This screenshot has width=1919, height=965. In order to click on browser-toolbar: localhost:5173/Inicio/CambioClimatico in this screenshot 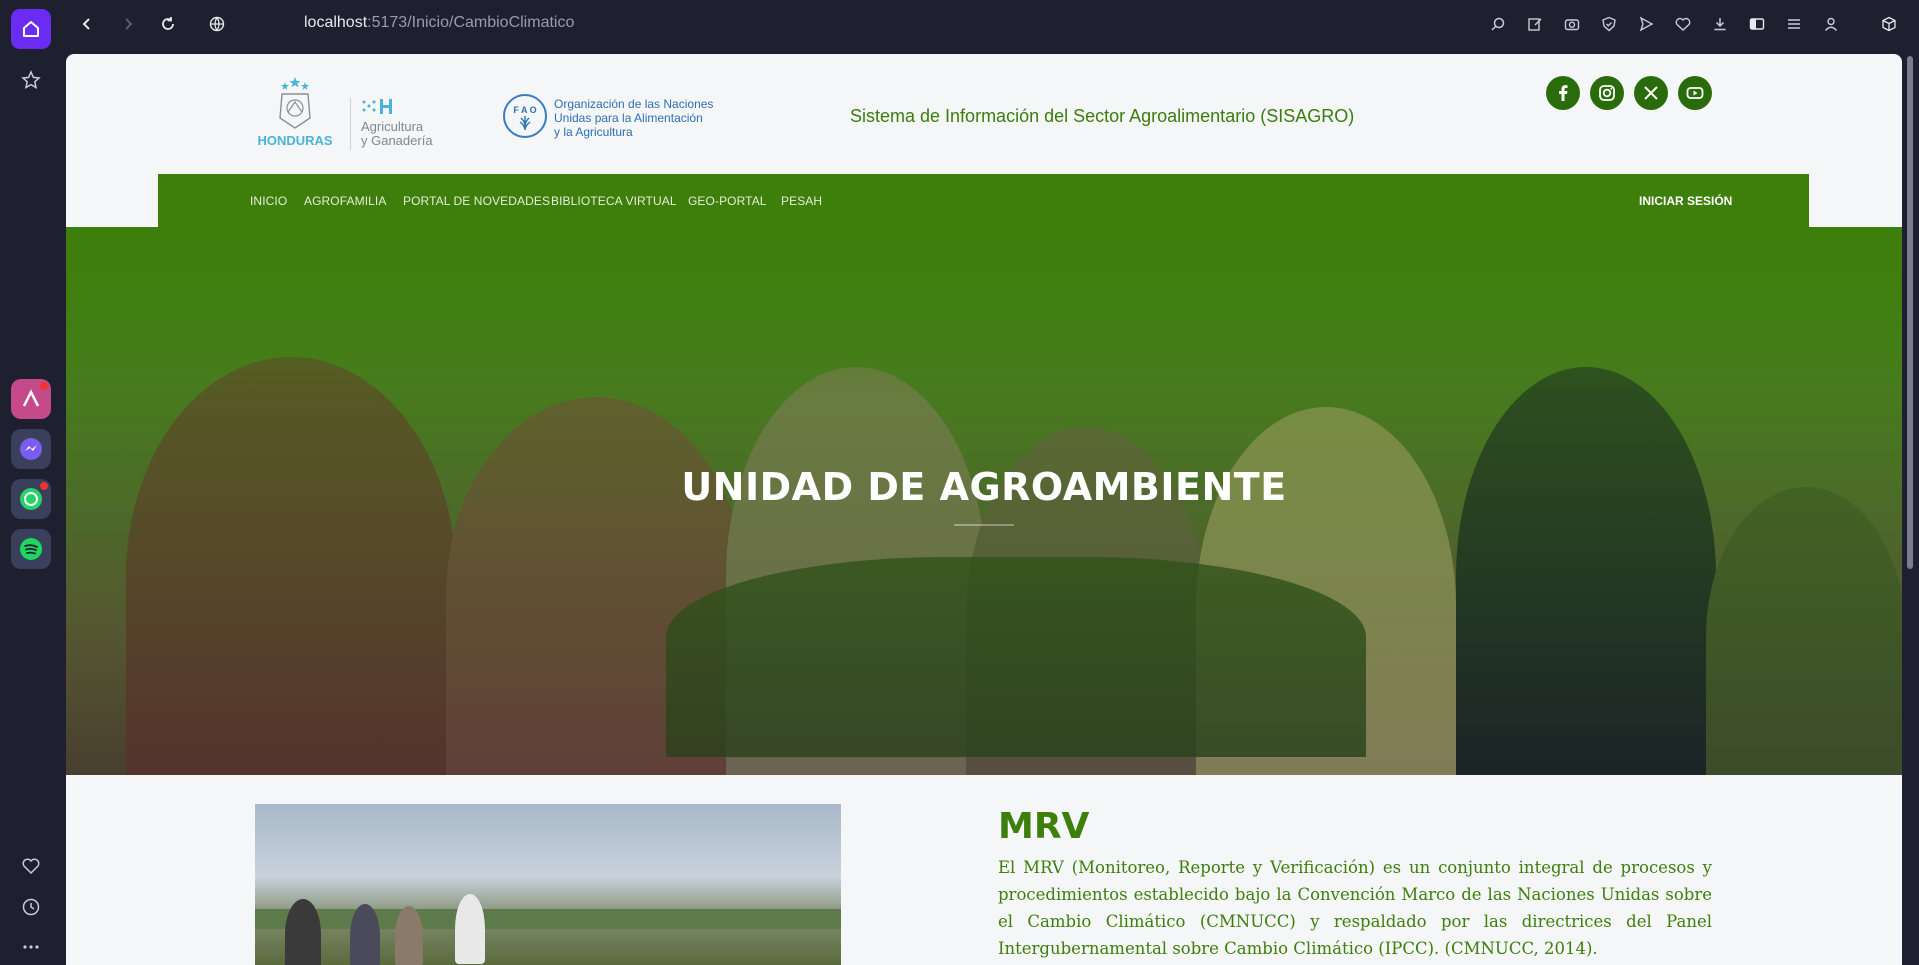, I will do `click(990, 24)`.